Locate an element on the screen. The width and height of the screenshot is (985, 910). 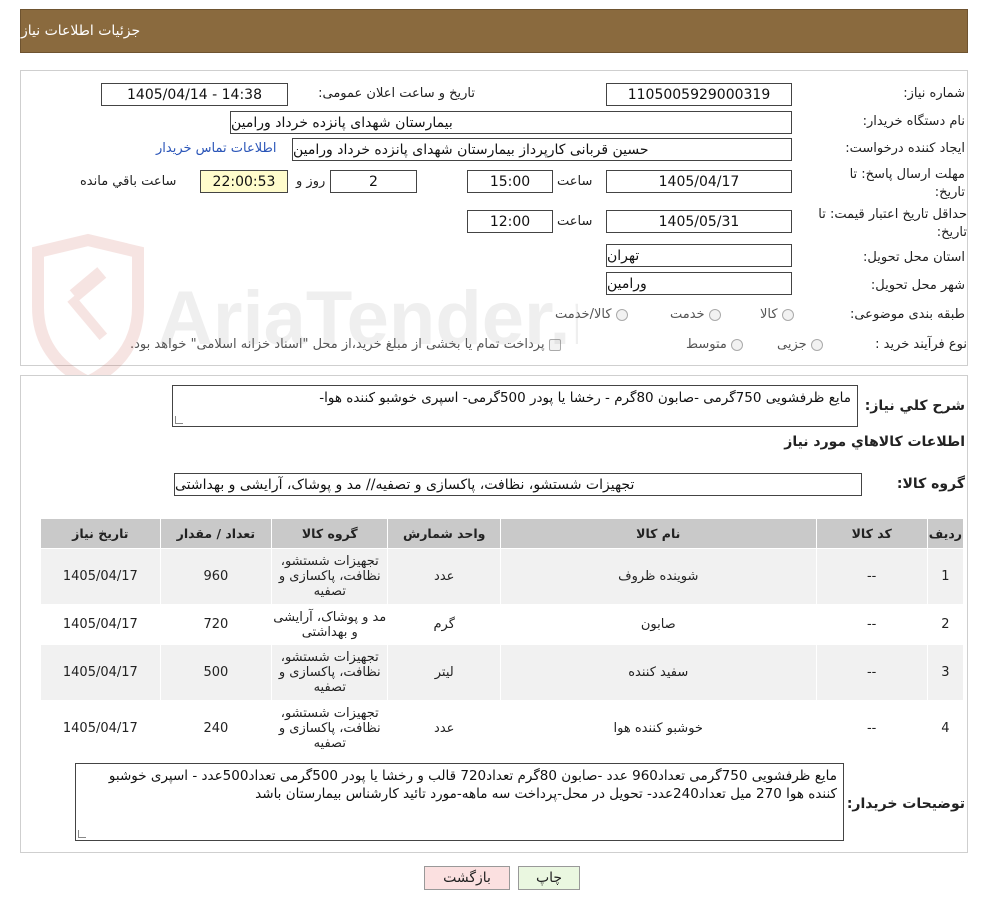
category-option-service-label: خدمت is located at coordinates (687, 314).